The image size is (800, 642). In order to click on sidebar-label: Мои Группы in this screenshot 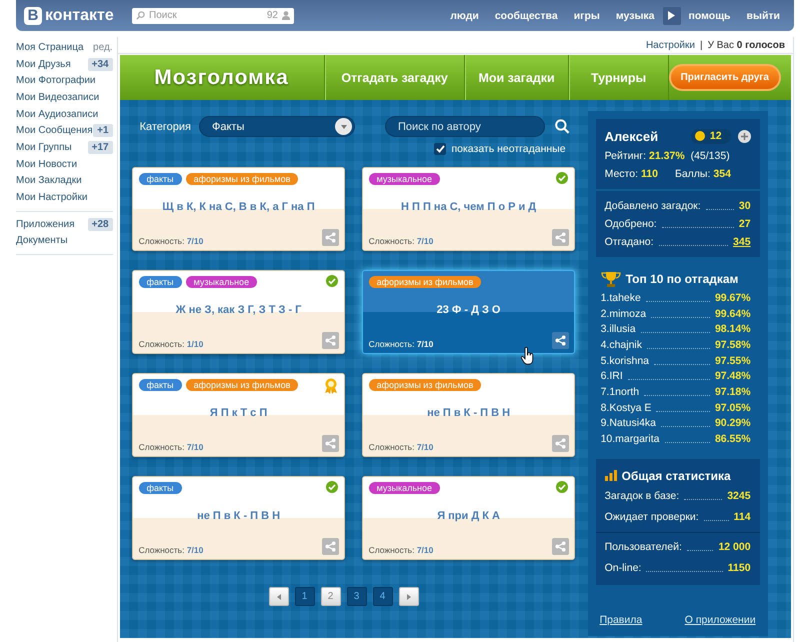, I will do `click(44, 147)`.